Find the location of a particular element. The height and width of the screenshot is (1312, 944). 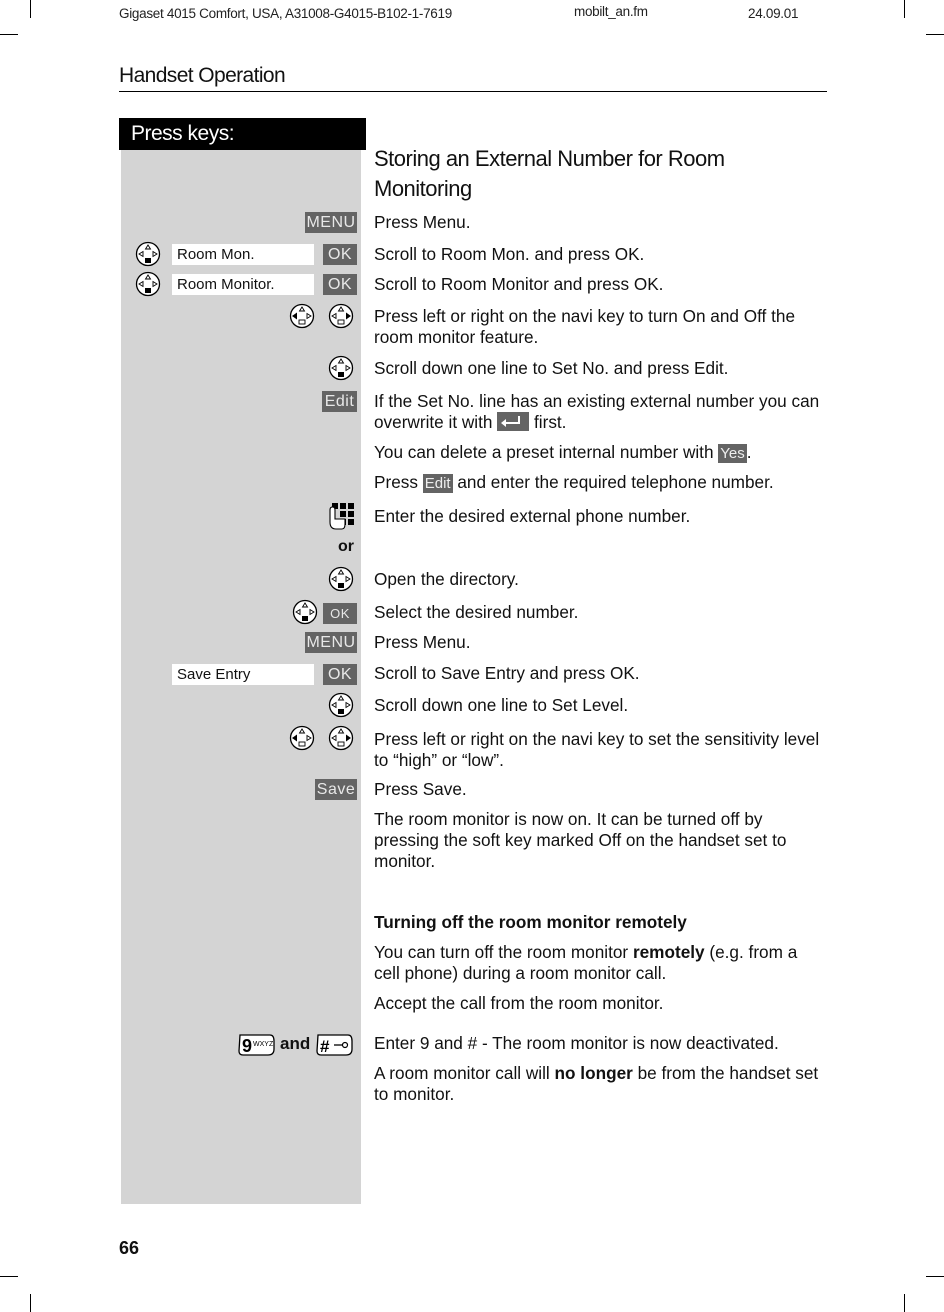

section-title: Handset Operation is located at coordinates (202, 75).